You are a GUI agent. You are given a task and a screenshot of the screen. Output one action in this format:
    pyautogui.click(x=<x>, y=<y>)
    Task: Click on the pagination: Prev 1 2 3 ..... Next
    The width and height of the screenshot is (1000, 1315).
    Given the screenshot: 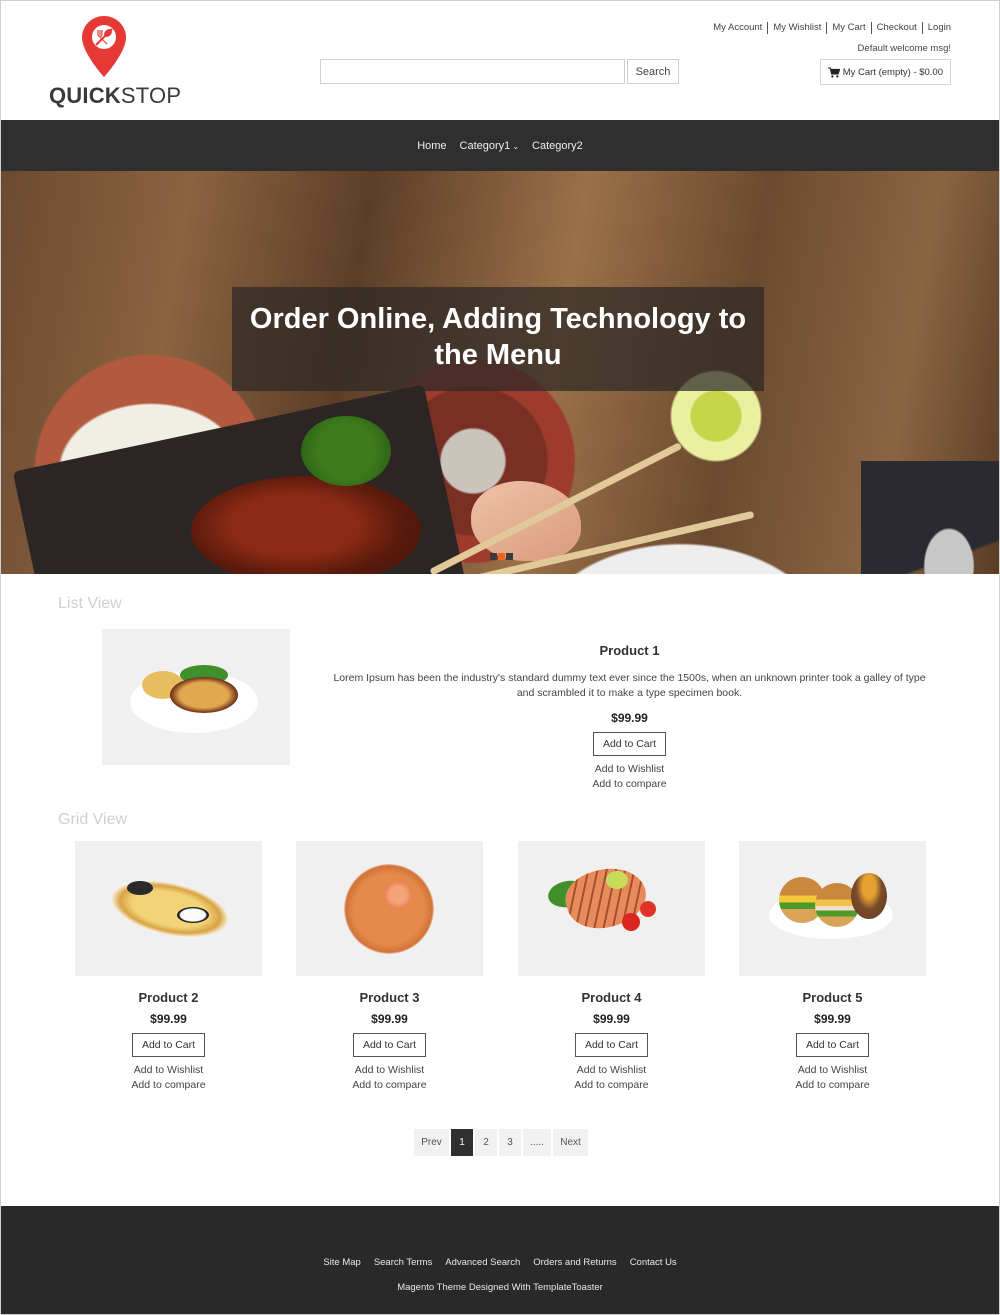 What is the action you would take?
    pyautogui.click(x=501, y=1142)
    